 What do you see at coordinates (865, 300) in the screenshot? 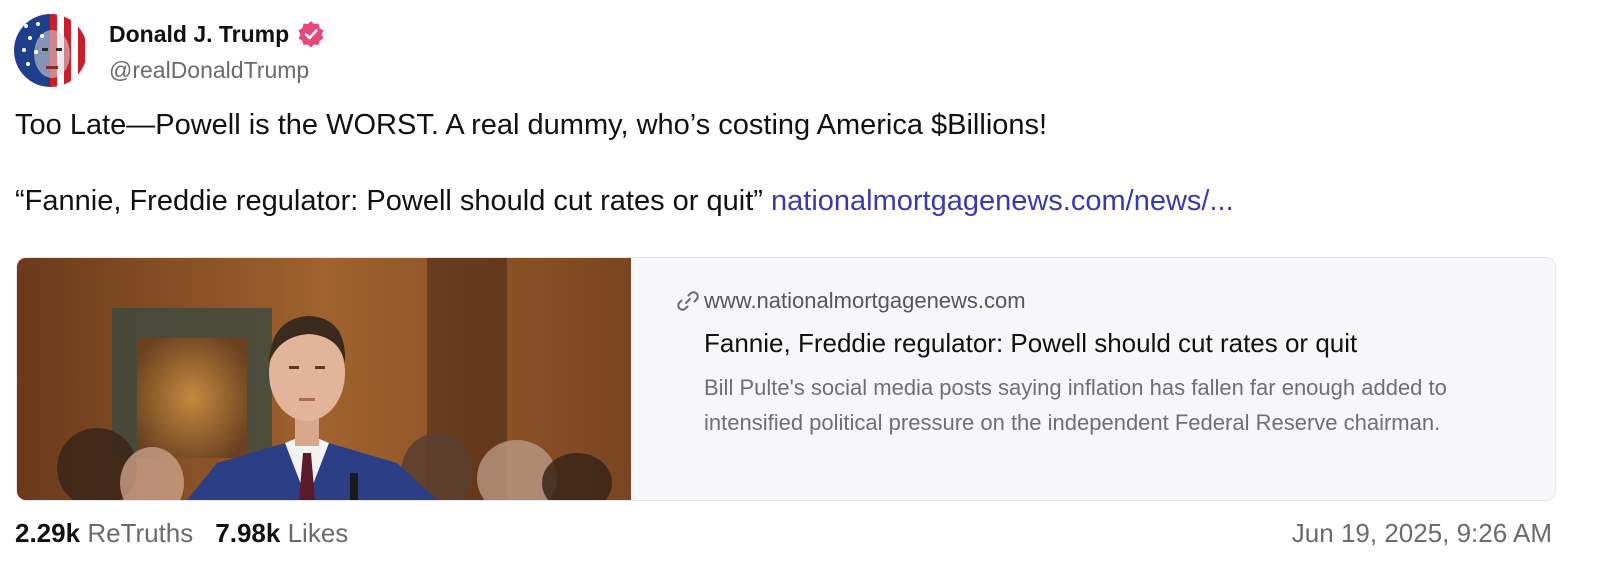
I see `link-preview-domain: www.nationalmortgagenews.com` at bounding box center [865, 300].